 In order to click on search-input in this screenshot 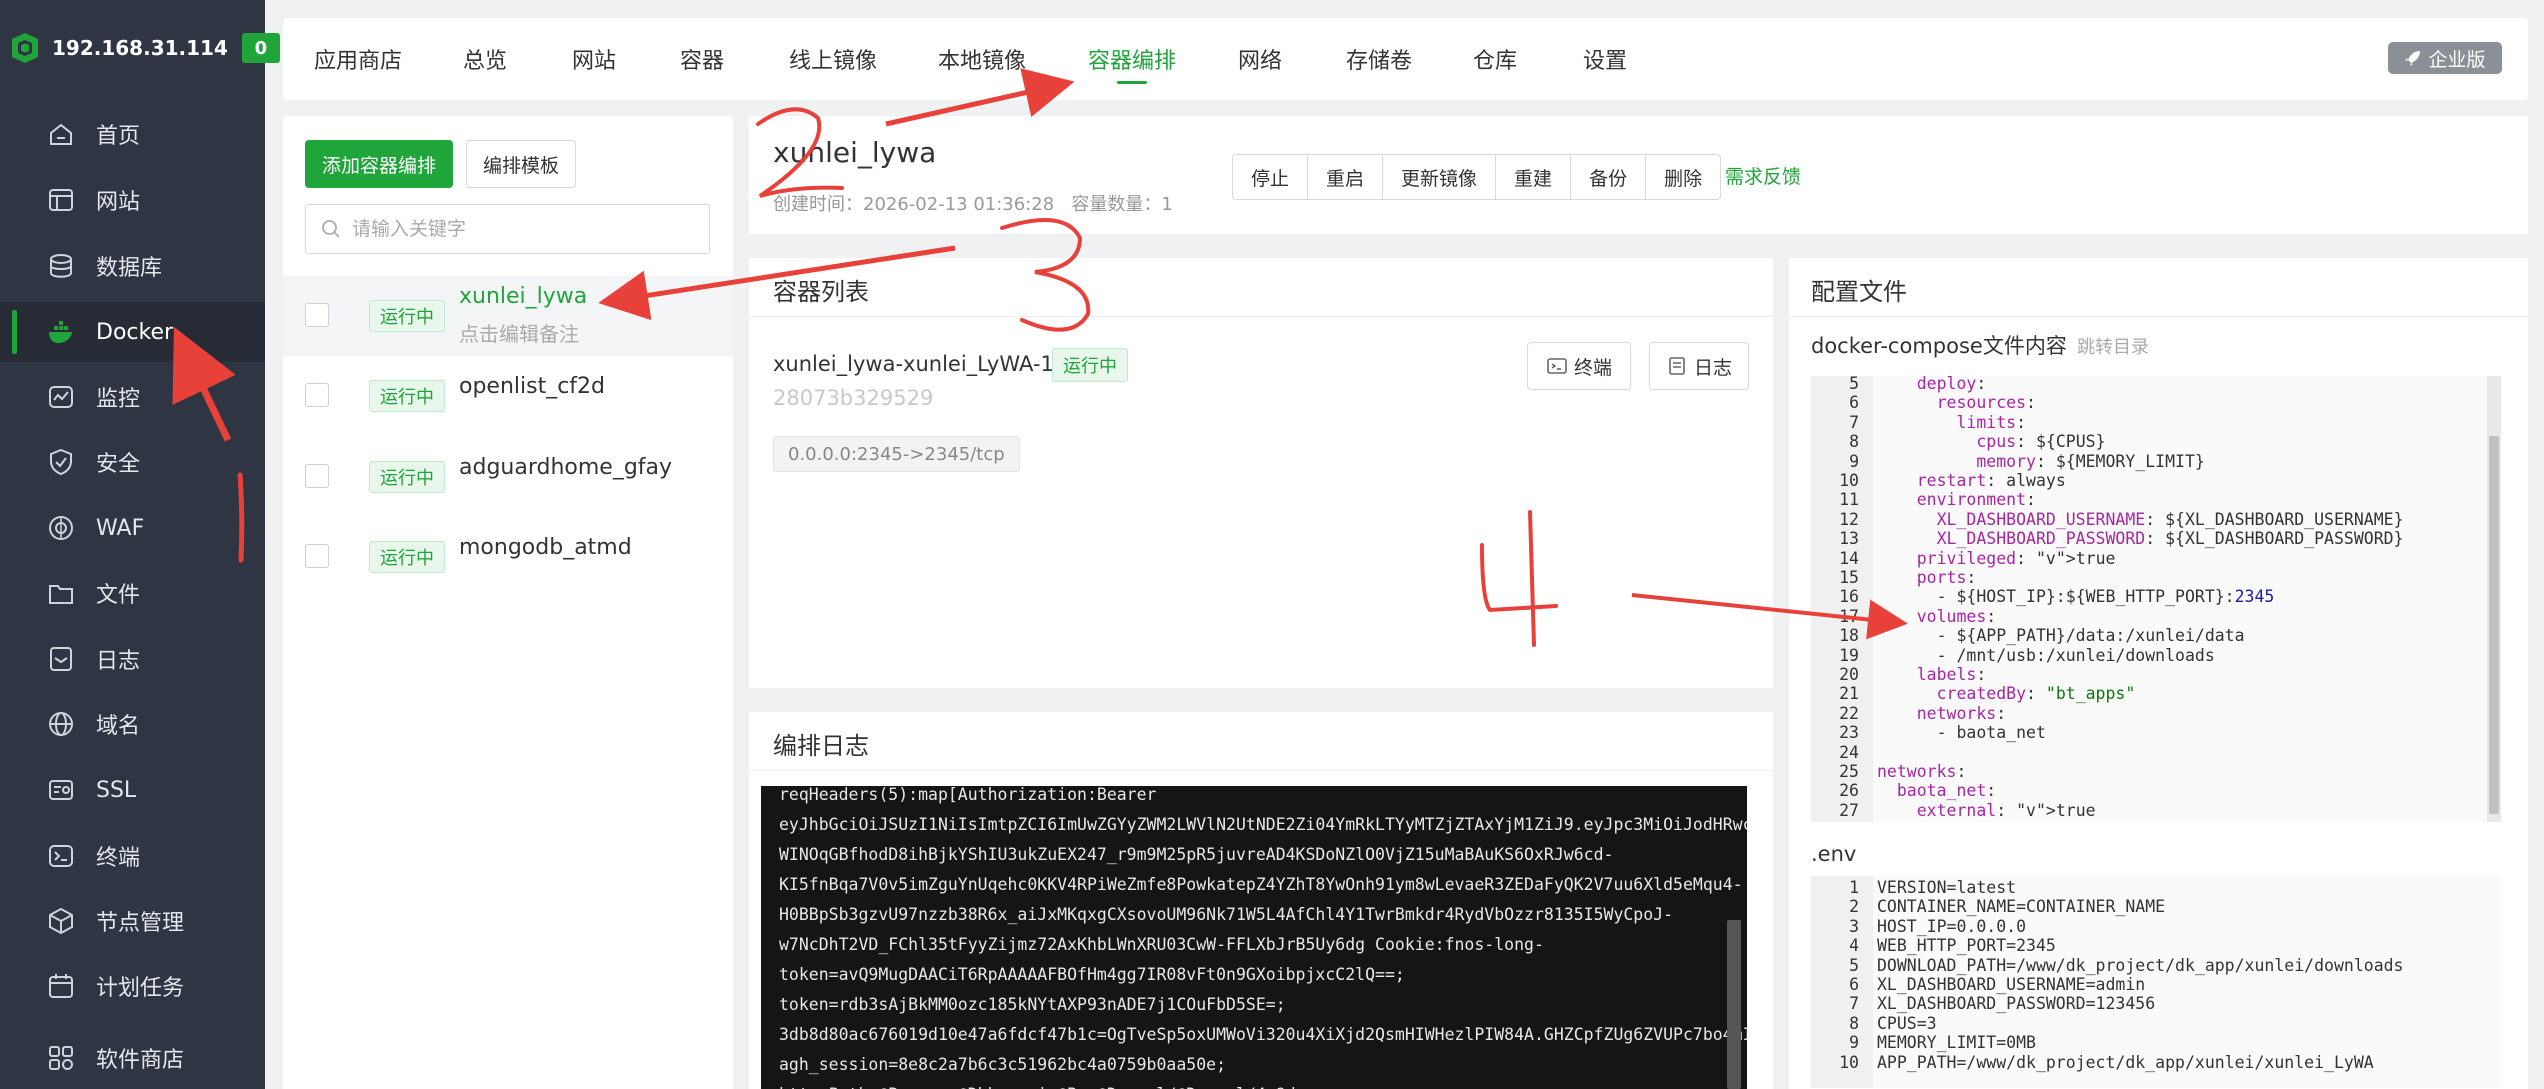, I will do `click(522, 229)`.